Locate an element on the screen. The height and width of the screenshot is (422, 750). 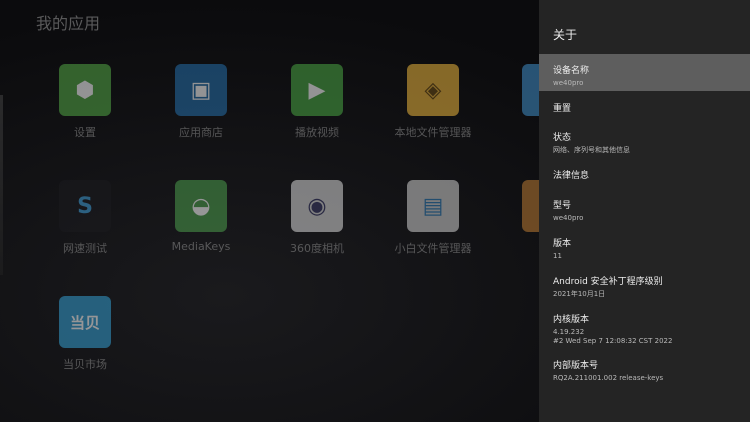
dangbei-icon: 当贝 is located at coordinates (85, 322).